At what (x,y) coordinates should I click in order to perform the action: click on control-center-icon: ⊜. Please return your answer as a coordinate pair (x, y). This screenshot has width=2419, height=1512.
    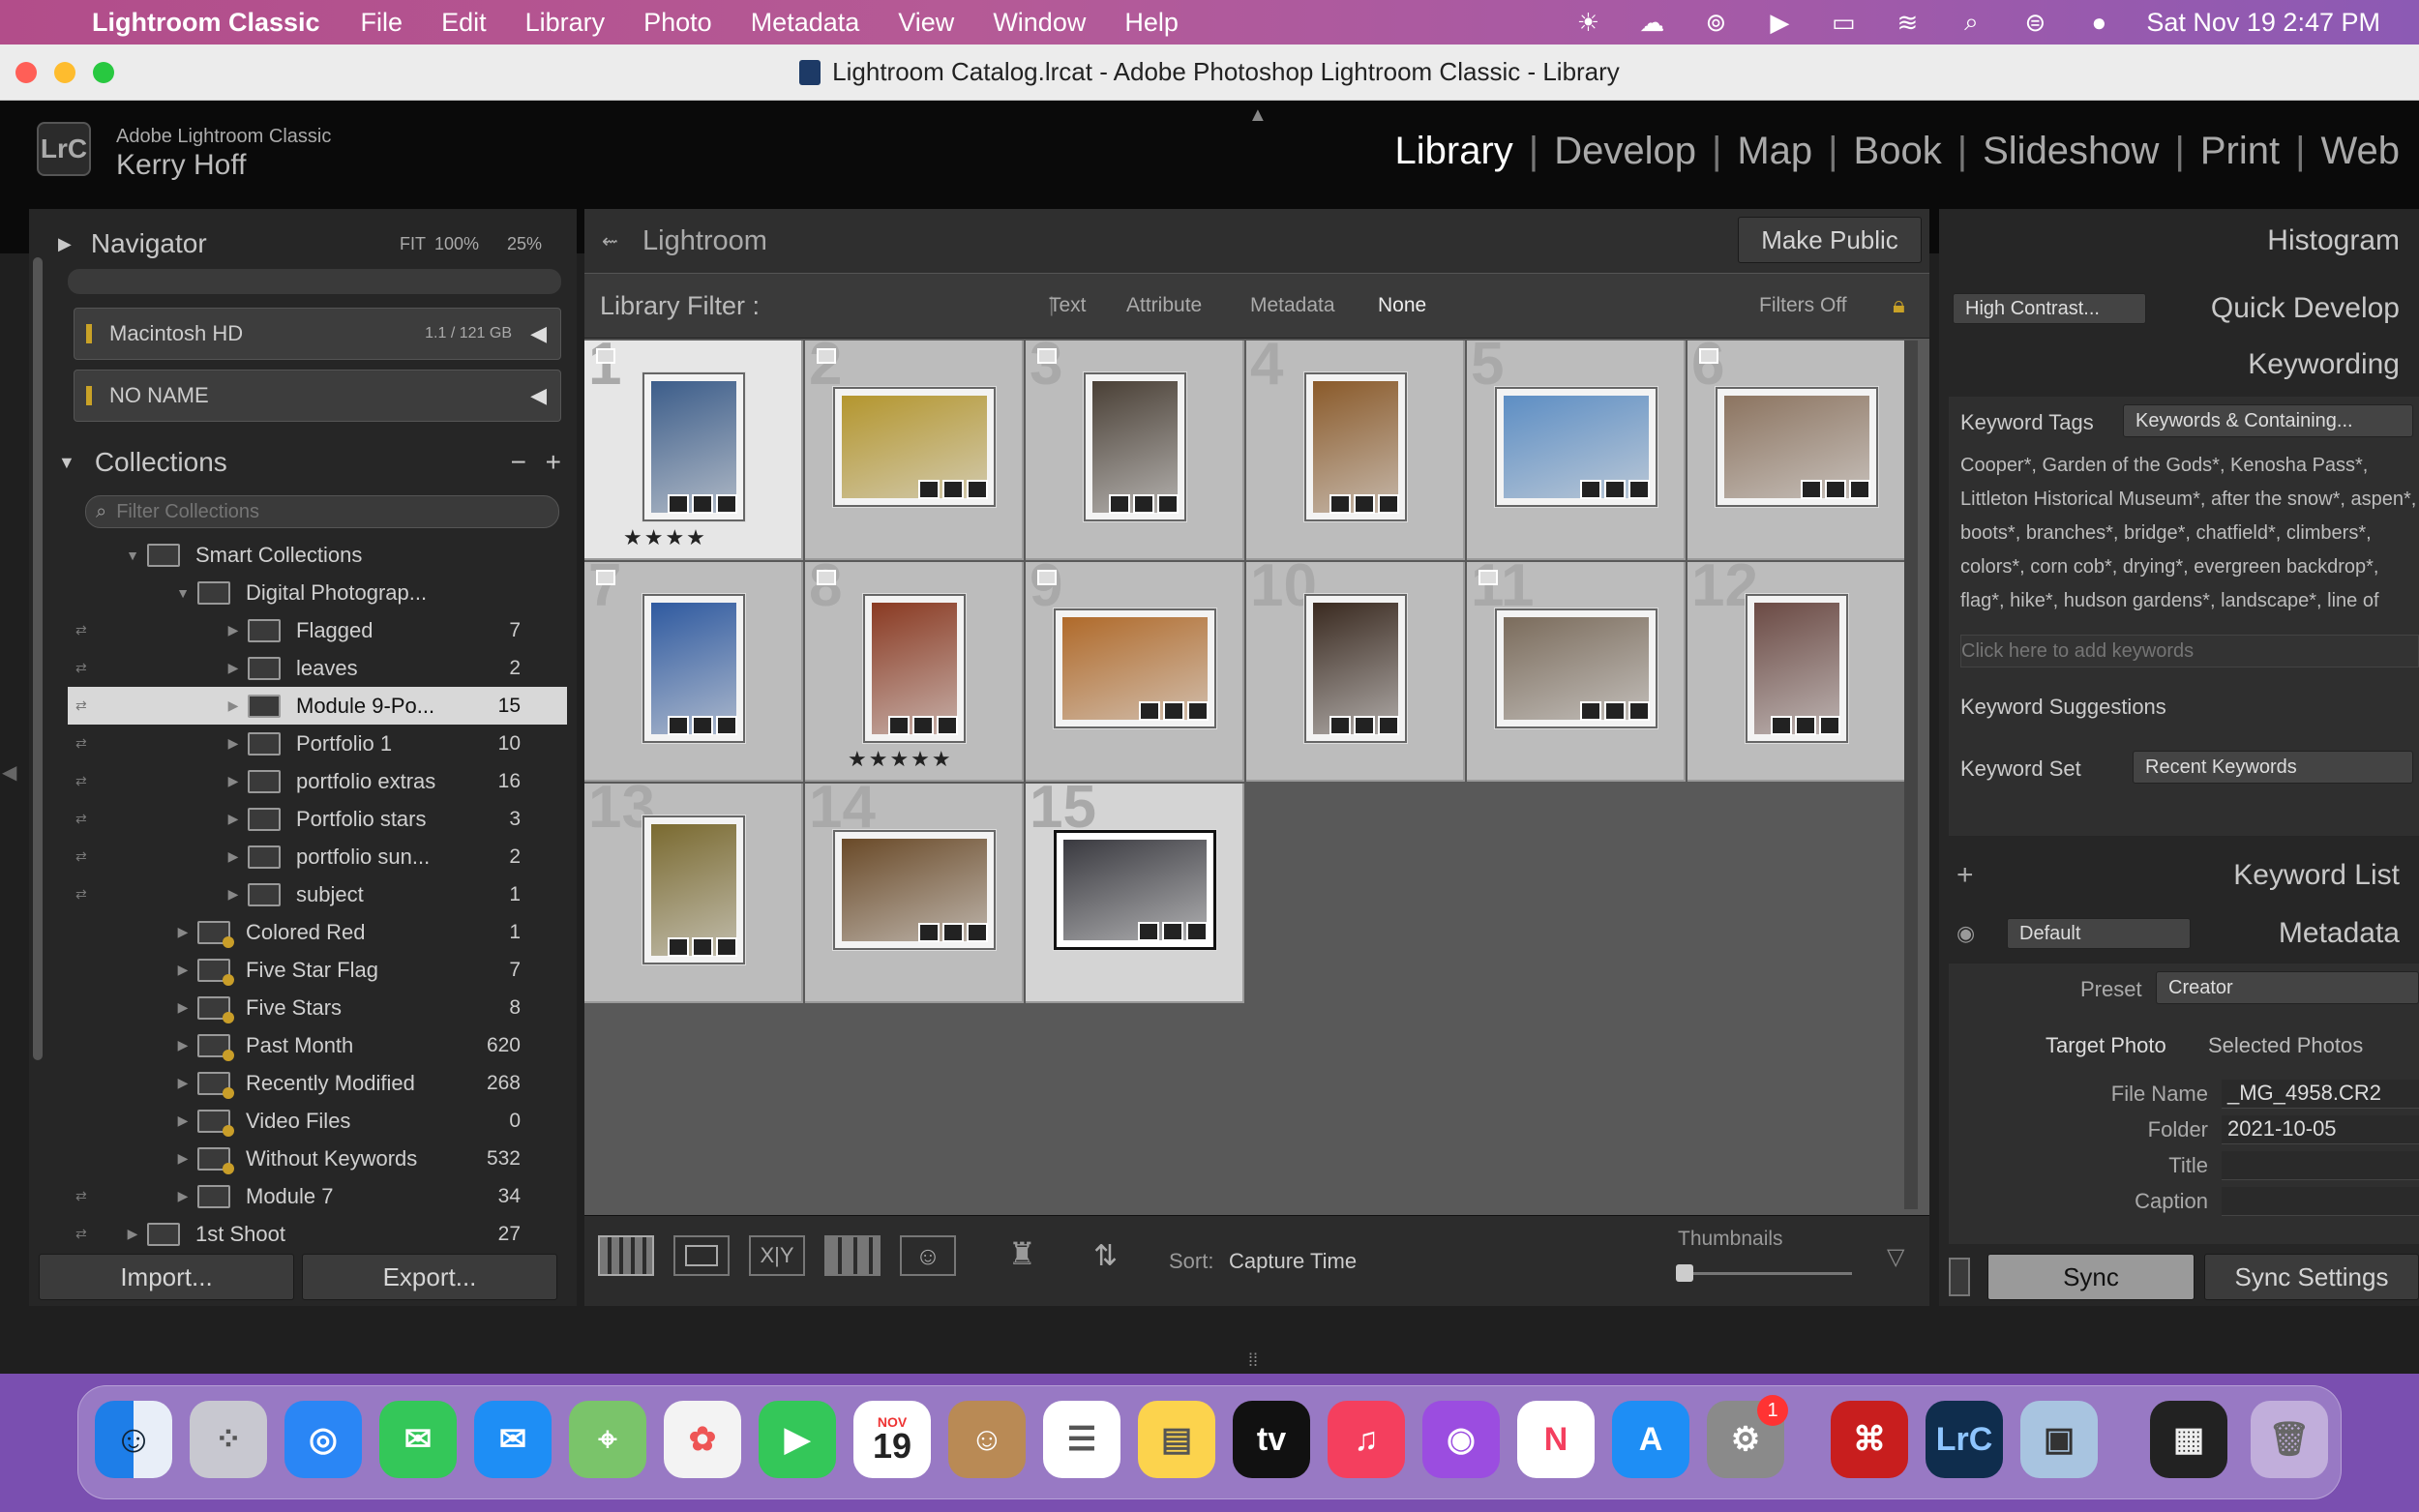
    Looking at the image, I should click on (2035, 22).